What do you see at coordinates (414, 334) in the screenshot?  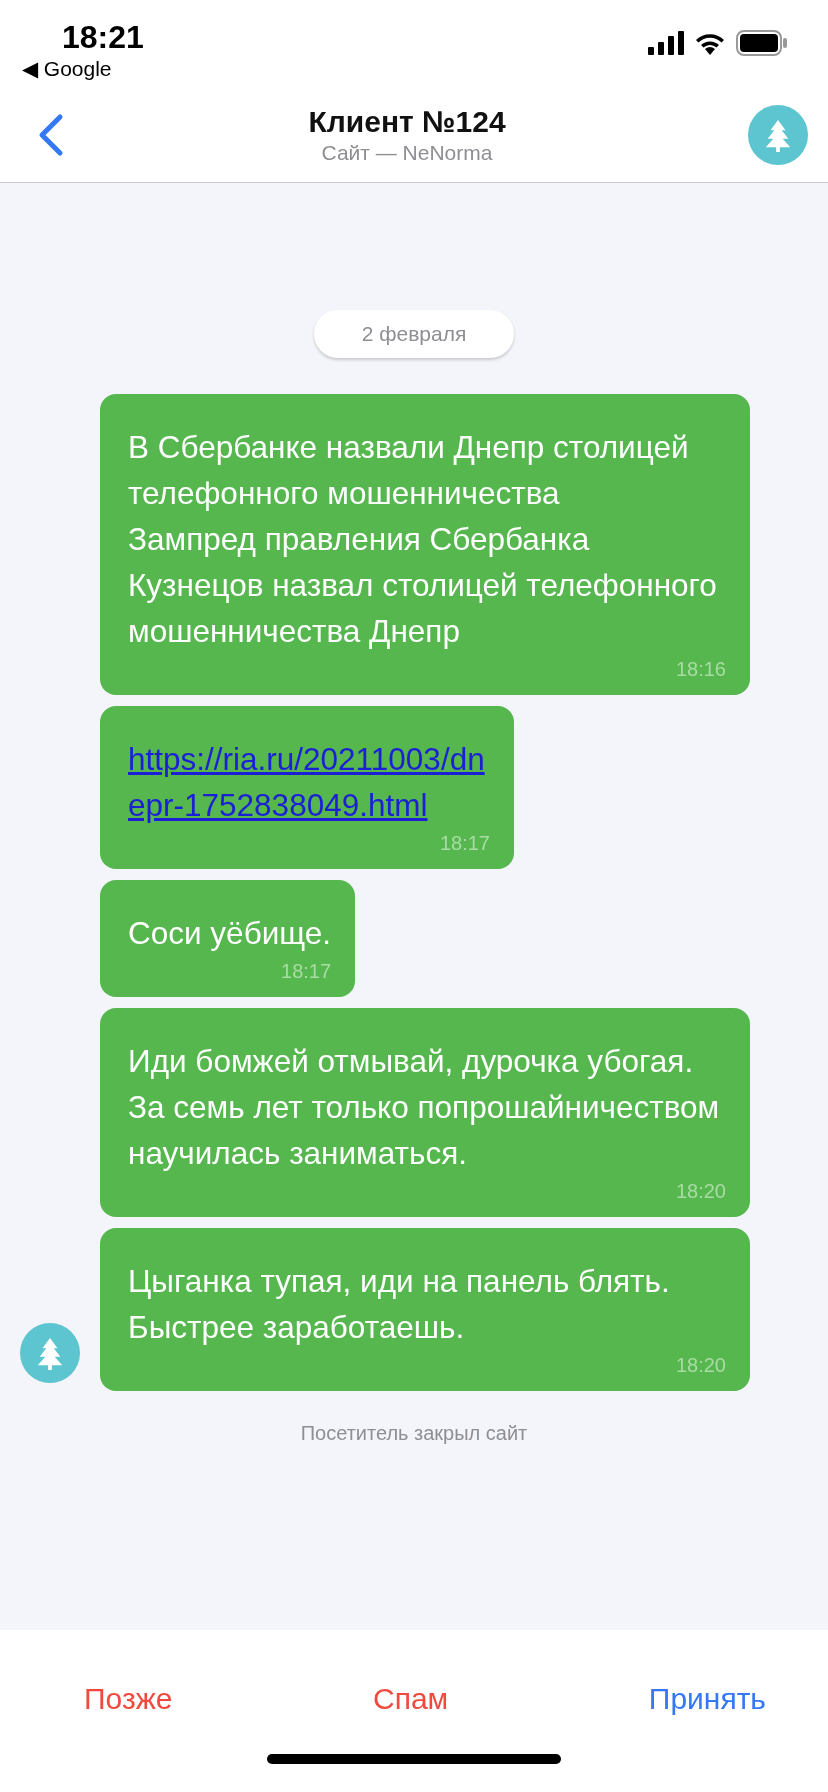 I see `date-separator: 2 февраля` at bounding box center [414, 334].